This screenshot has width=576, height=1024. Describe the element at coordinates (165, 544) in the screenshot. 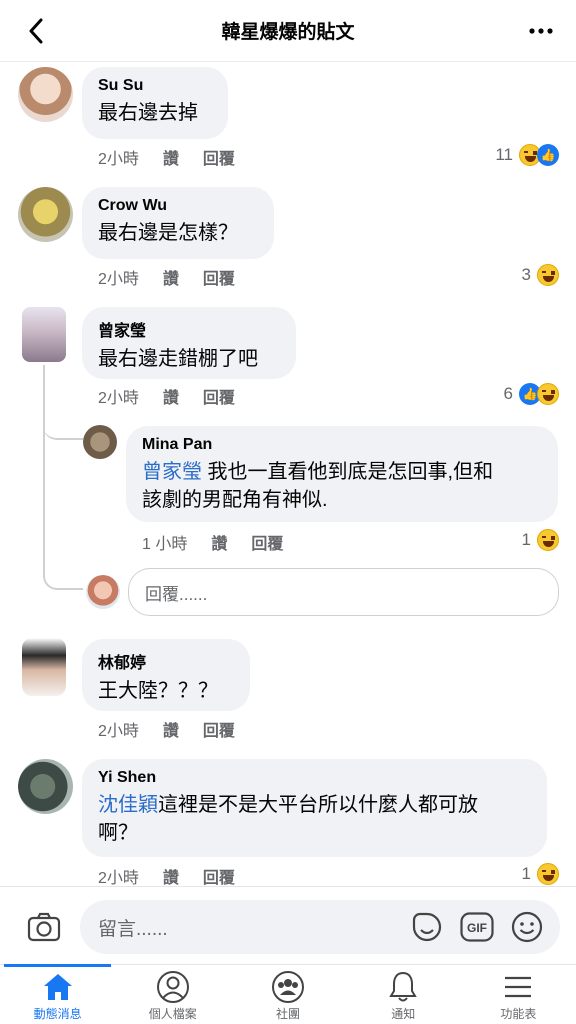

I see `reply-time: 1 小時` at that location.